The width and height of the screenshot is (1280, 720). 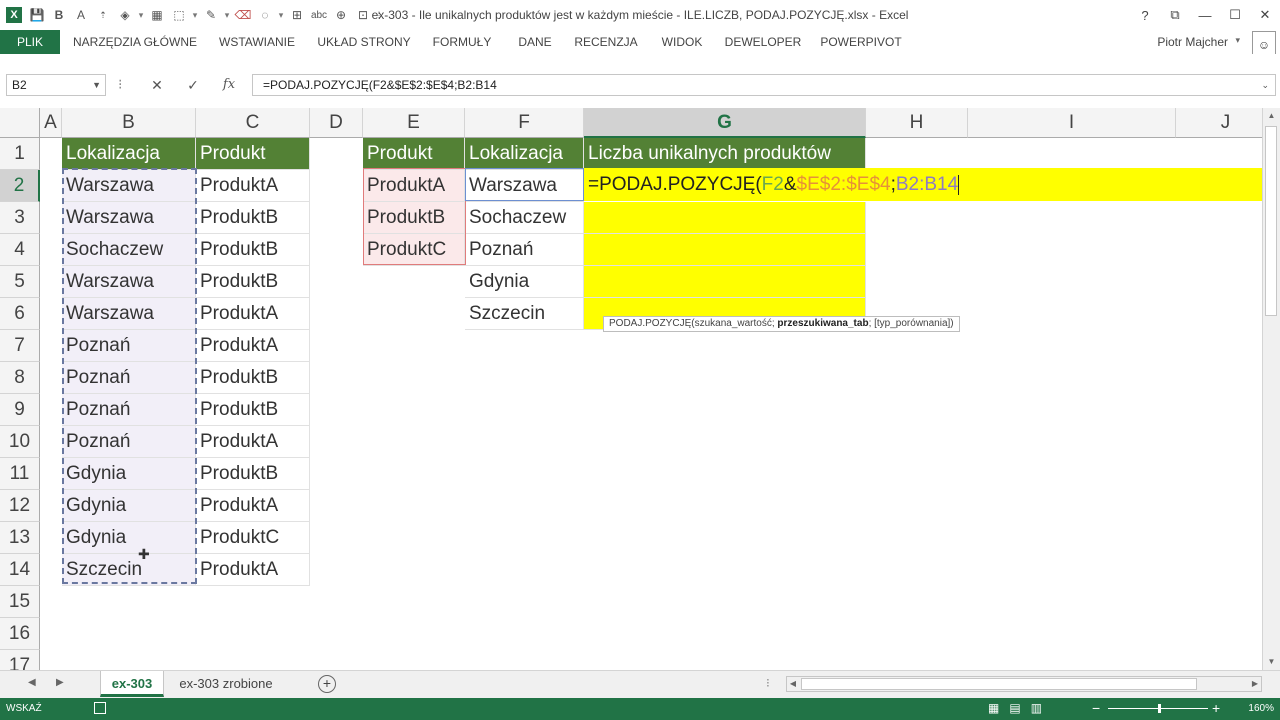 What do you see at coordinates (327, 684) in the screenshot?
I see `add-sheet-button: +` at bounding box center [327, 684].